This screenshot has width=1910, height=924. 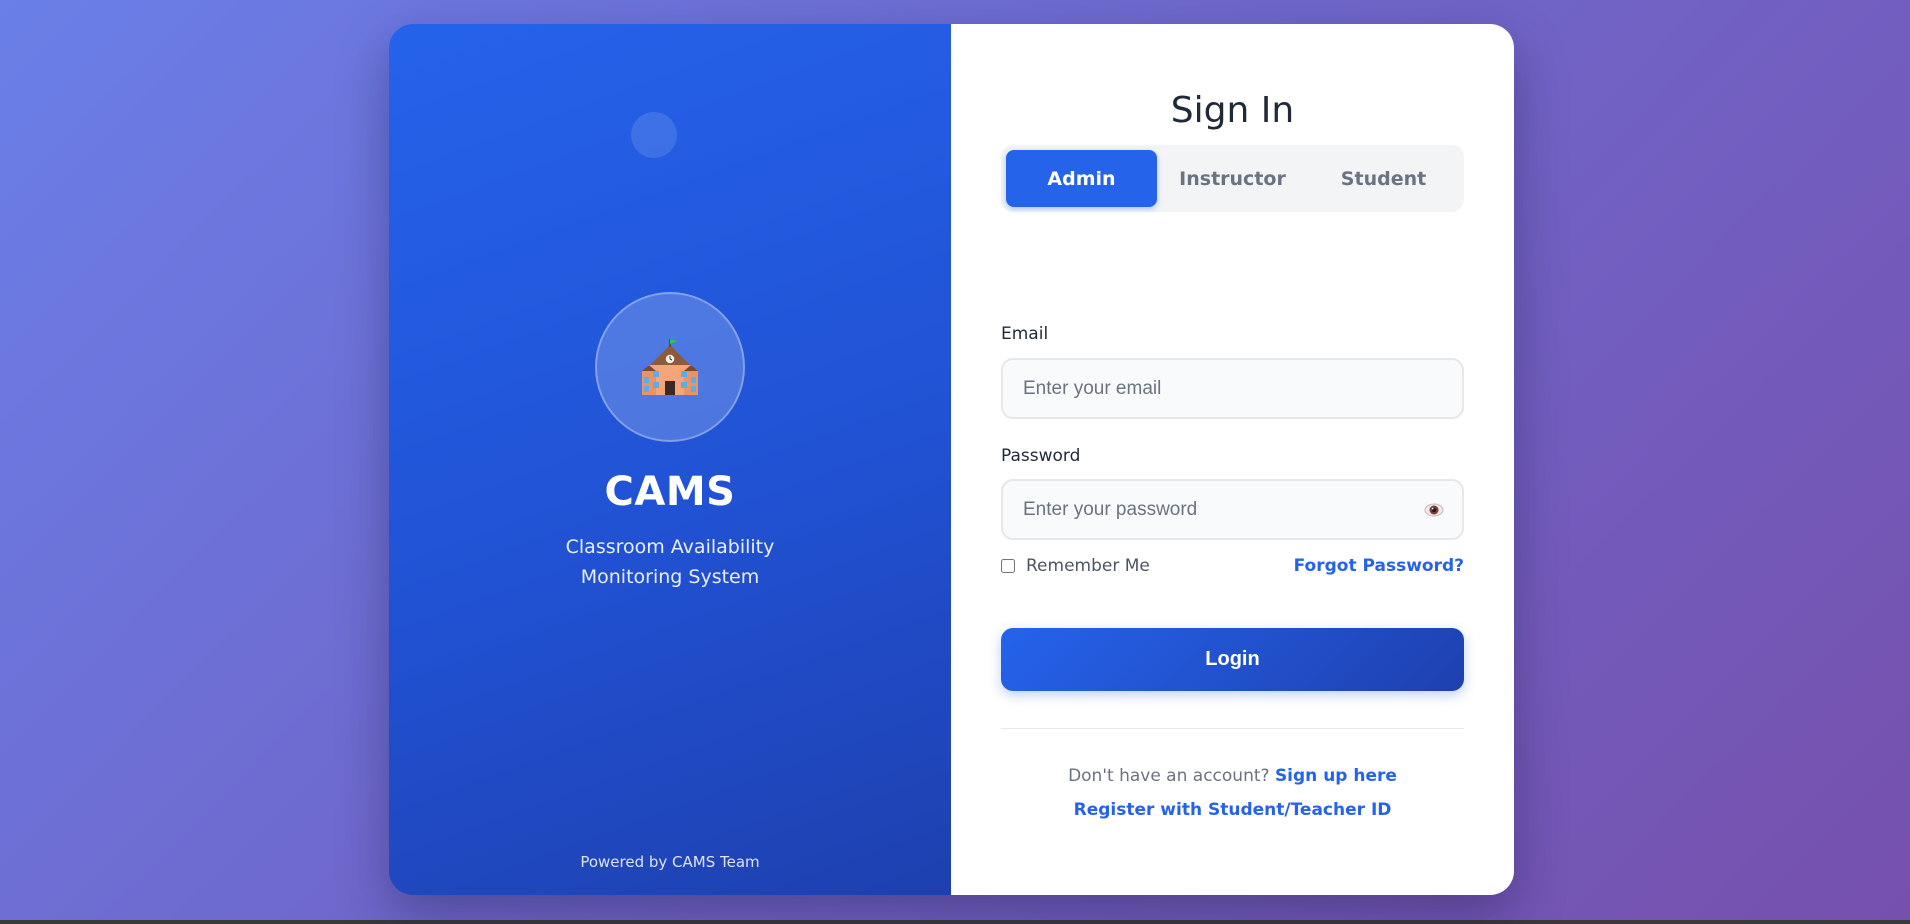 What do you see at coordinates (1025, 334) in the screenshot?
I see `email-label: Email` at bounding box center [1025, 334].